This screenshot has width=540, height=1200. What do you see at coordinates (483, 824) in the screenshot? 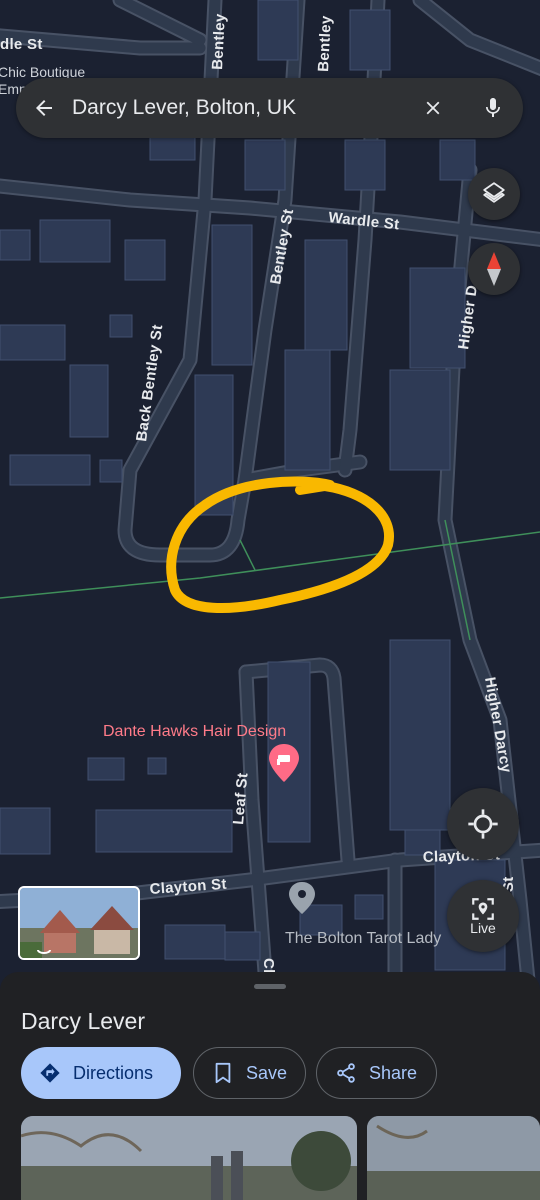
I see `my-location-icon` at bounding box center [483, 824].